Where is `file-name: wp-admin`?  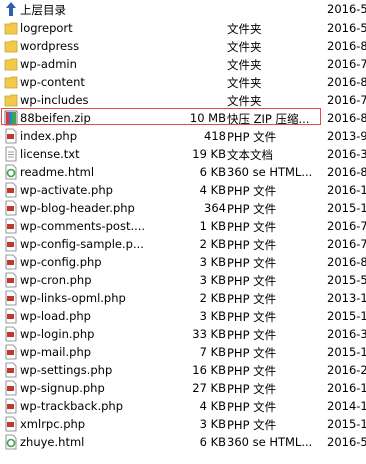 file-name: wp-admin is located at coordinates (48, 64).